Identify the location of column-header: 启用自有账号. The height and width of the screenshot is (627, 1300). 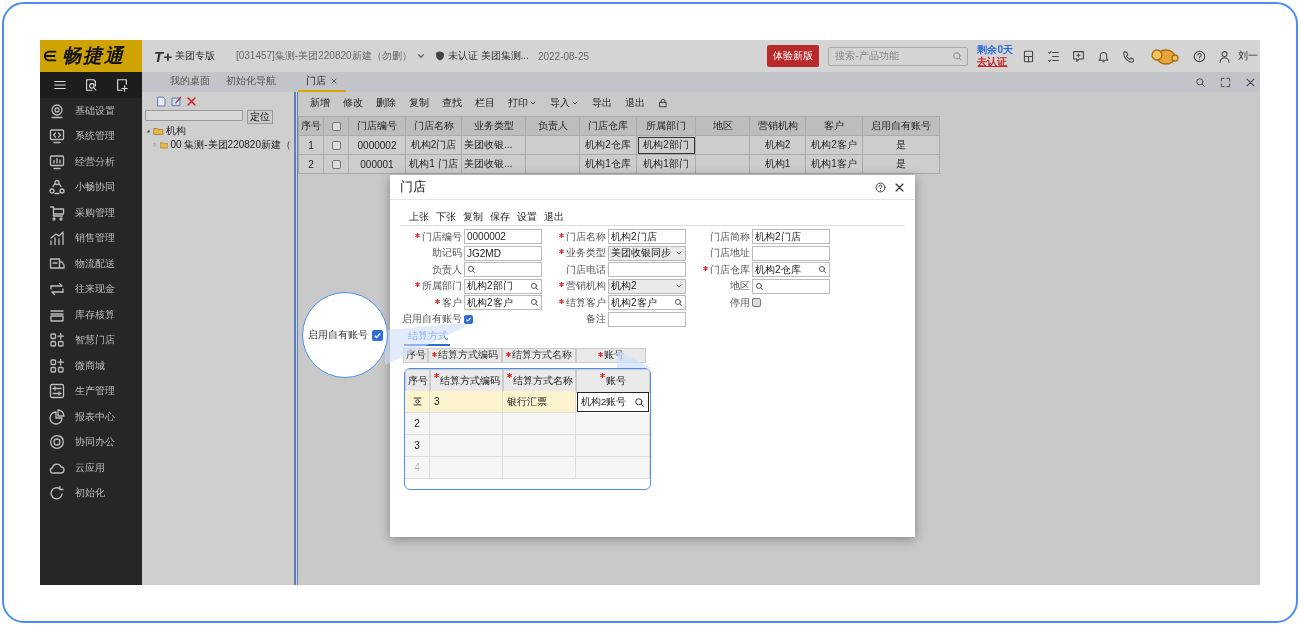
(901, 126).